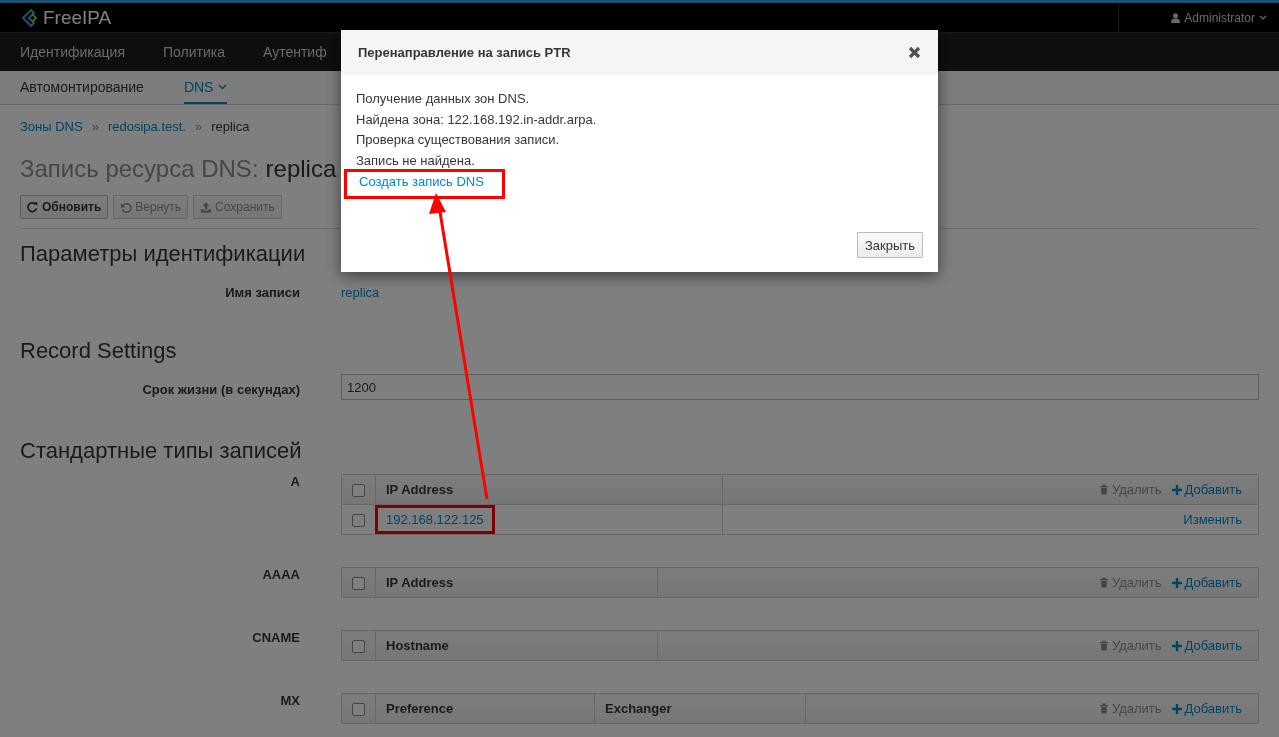 This screenshot has height=737, width=1279. Describe the element at coordinates (294, 481) in the screenshot. I see `record-type-label: A` at that location.